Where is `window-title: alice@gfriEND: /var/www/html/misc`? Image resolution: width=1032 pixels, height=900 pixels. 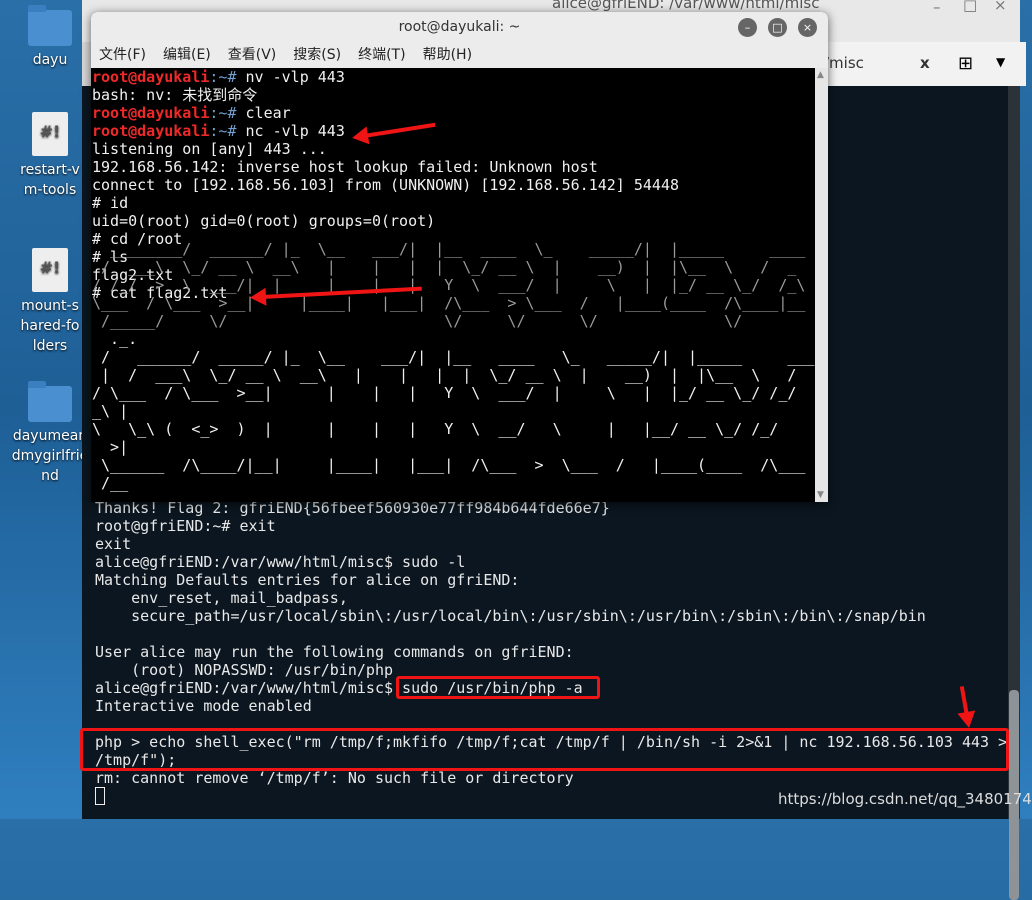 window-title: alice@gfriEND: /var/www/html/misc is located at coordinates (686, 6).